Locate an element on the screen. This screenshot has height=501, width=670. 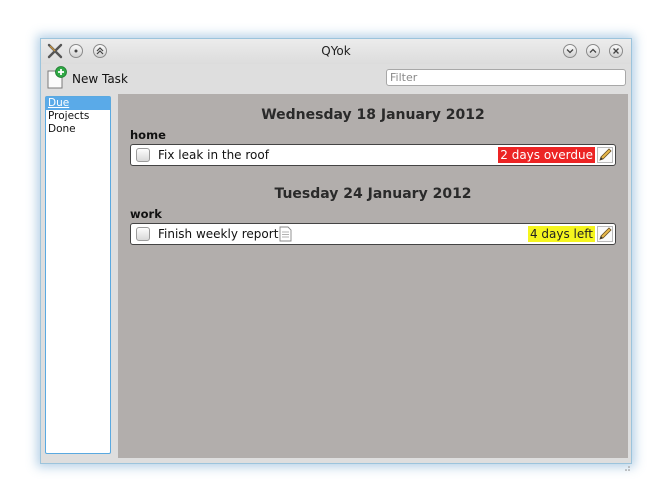
project-label: work is located at coordinates (146, 214).